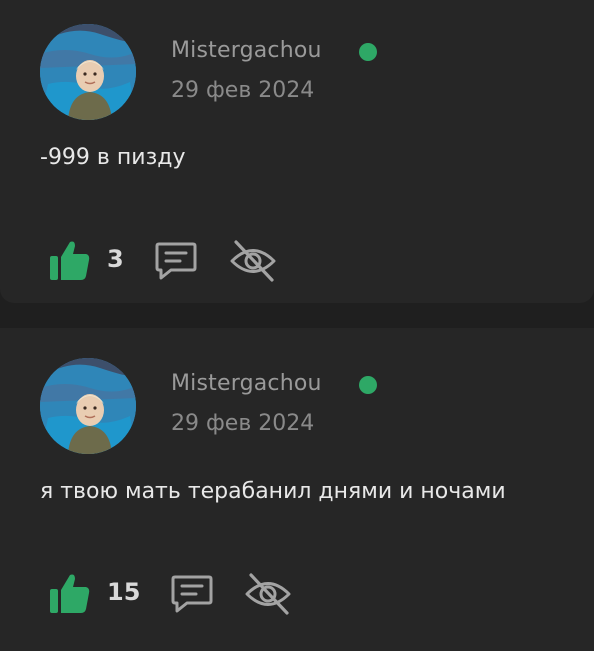 This screenshot has width=594, height=651. What do you see at coordinates (113, 157) in the screenshot?
I see `comment-text: -999 в пизду` at bounding box center [113, 157].